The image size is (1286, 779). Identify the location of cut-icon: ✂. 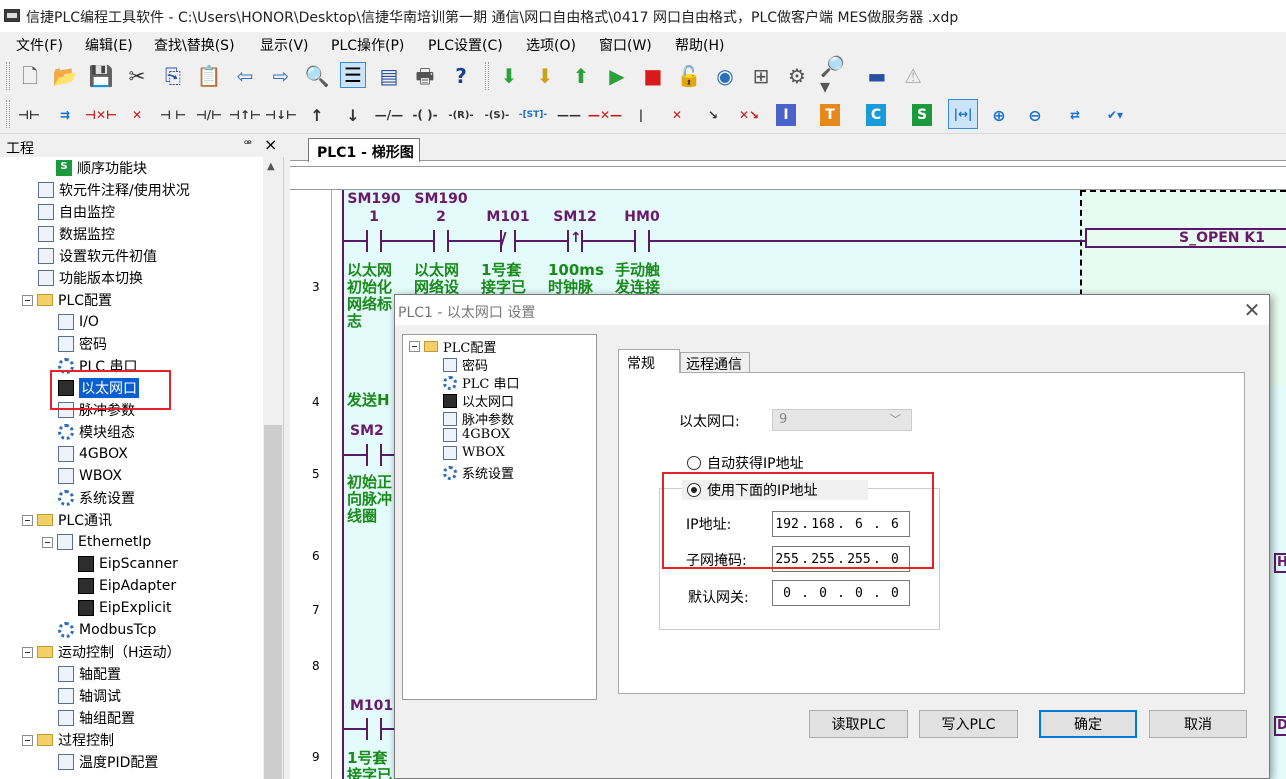
(137, 76).